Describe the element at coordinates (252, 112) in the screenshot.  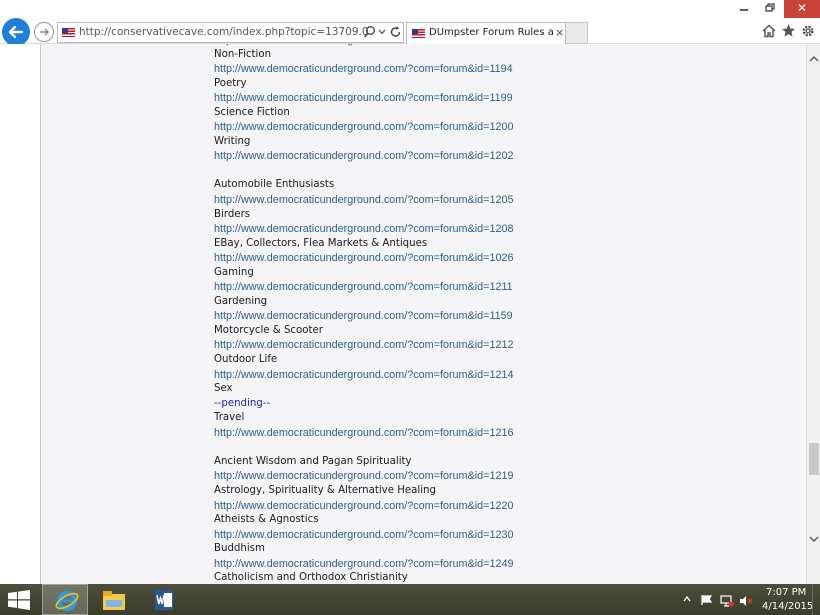
I see `forum-category-label: Science Fiction` at that location.